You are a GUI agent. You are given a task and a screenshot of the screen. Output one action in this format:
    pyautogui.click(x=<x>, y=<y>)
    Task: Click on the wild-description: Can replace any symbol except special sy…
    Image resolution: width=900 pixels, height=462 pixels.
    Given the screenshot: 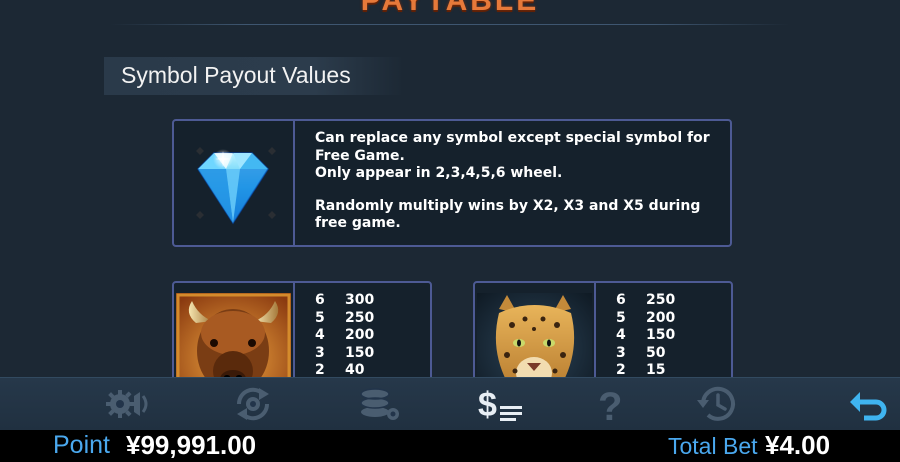 What is the action you would take?
    pyautogui.click(x=517, y=181)
    